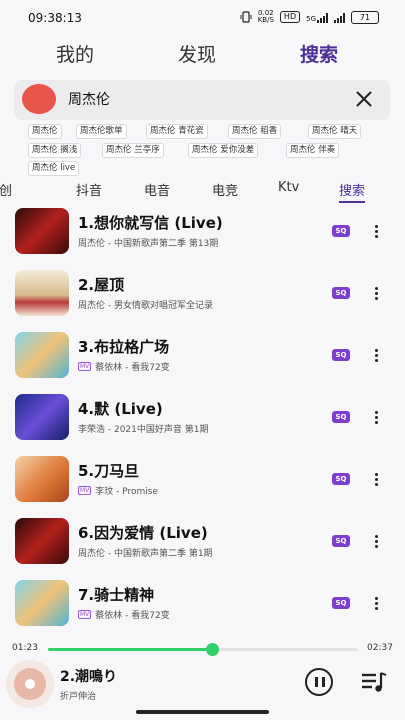 Image resolution: width=405 pixels, height=720 pixels. I want to click on suggestion-chip: 周杰伦 live, so click(54, 168).